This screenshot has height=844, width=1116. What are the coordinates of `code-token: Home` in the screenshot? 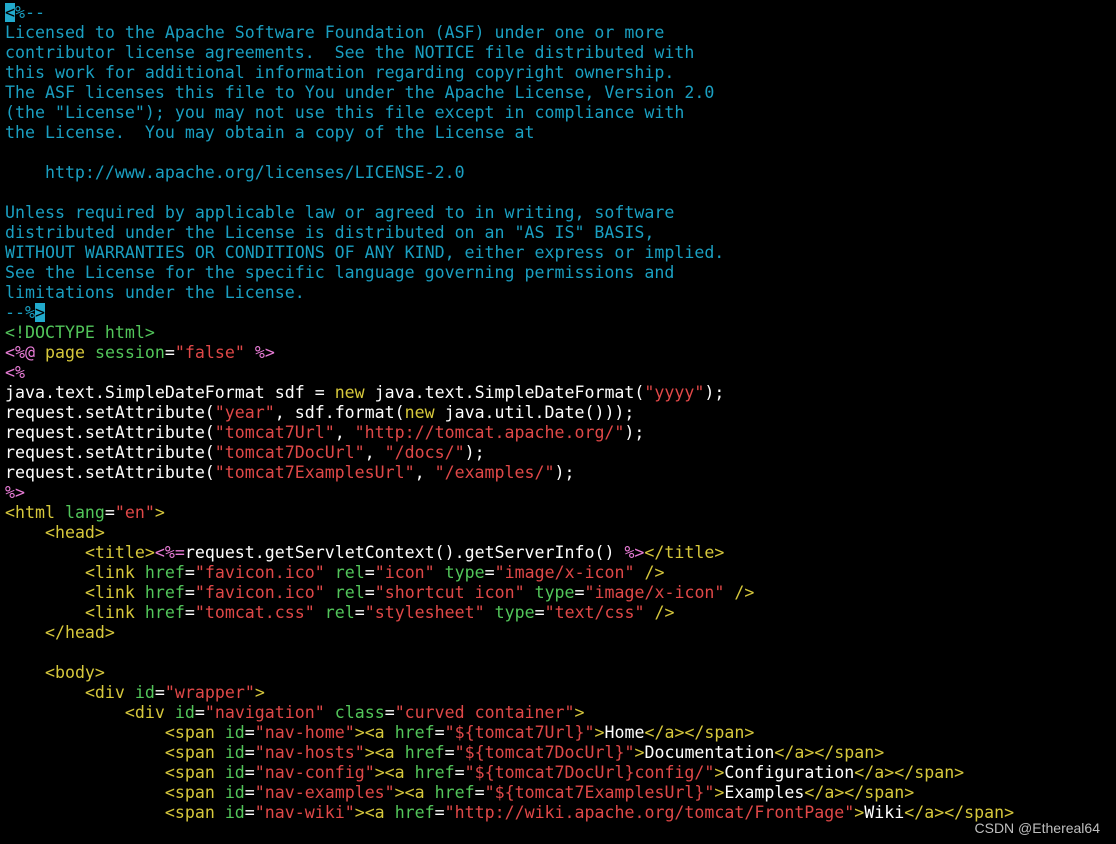 It's located at (624, 732).